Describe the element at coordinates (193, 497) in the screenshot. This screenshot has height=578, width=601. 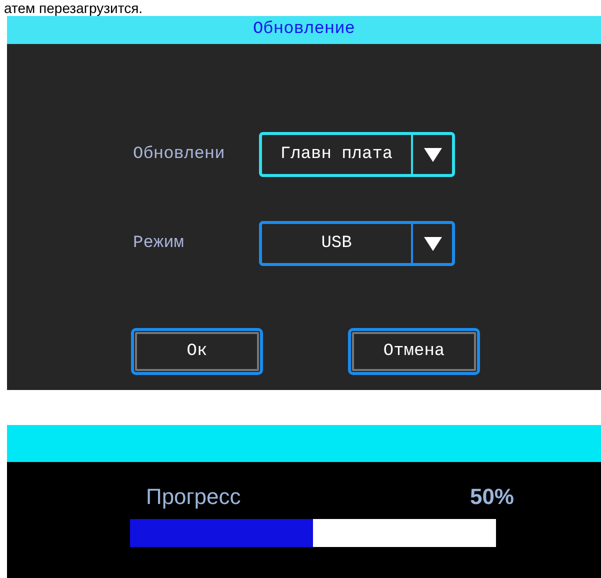
I see `progress-label: Прогресс` at that location.